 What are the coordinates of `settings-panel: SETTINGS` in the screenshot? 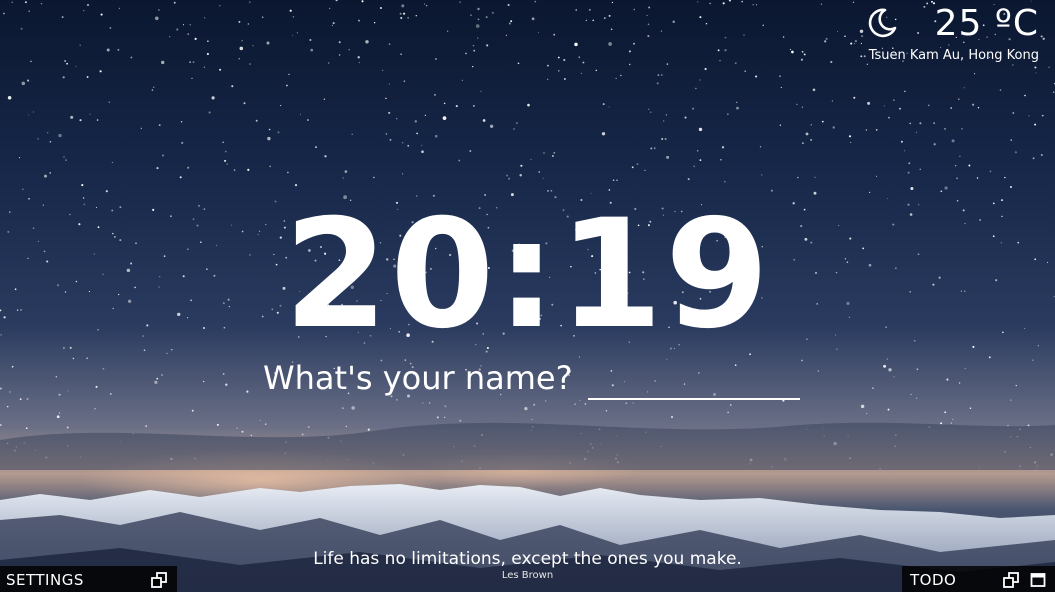 It's located at (88, 579).